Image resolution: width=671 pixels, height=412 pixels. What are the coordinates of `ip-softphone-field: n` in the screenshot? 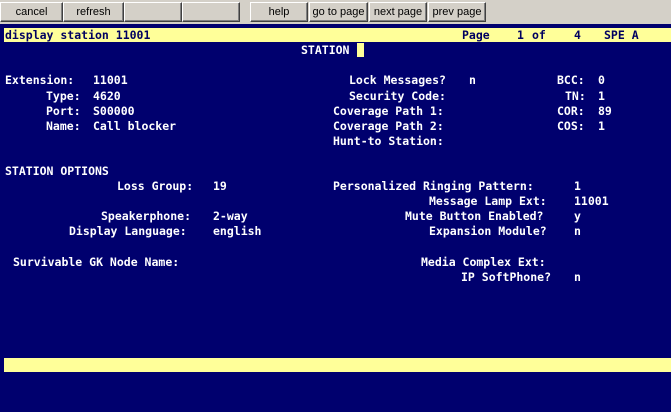 It's located at (577, 277).